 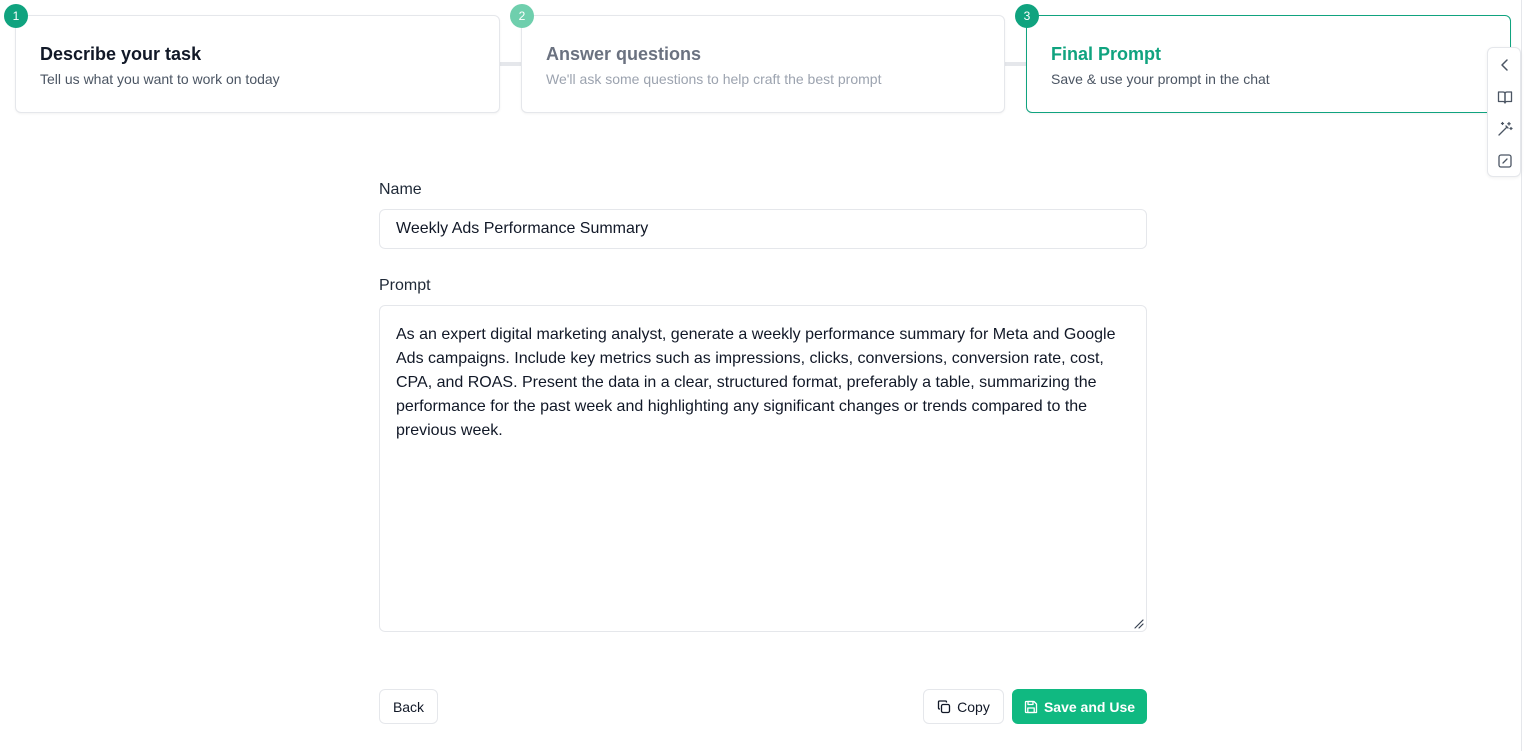 I want to click on save-icon, so click(x=1031, y=706).